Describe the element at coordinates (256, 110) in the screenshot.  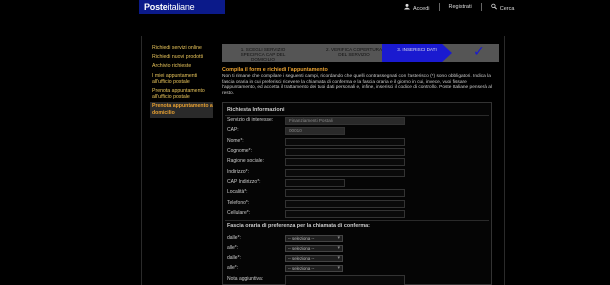
I see `form-title: Richiesta Informazioni` at that location.